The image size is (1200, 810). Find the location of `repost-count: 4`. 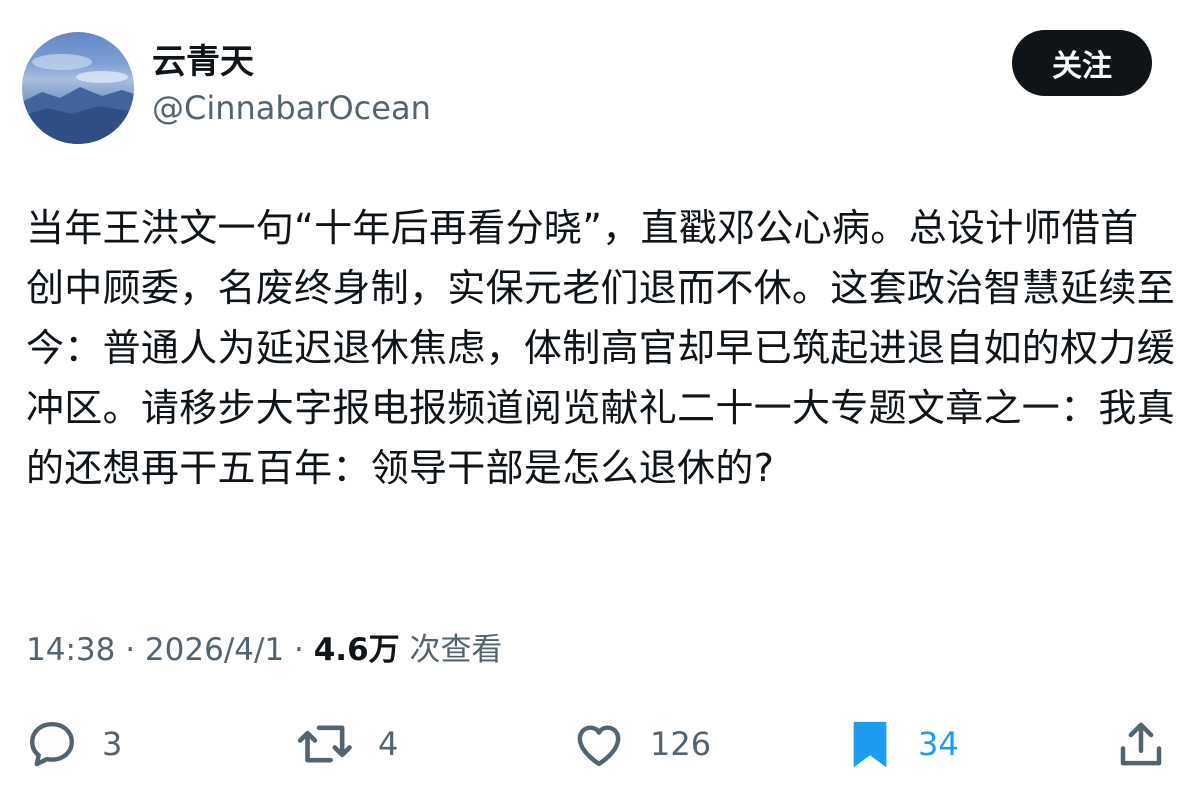

repost-count: 4 is located at coordinates (388, 744).